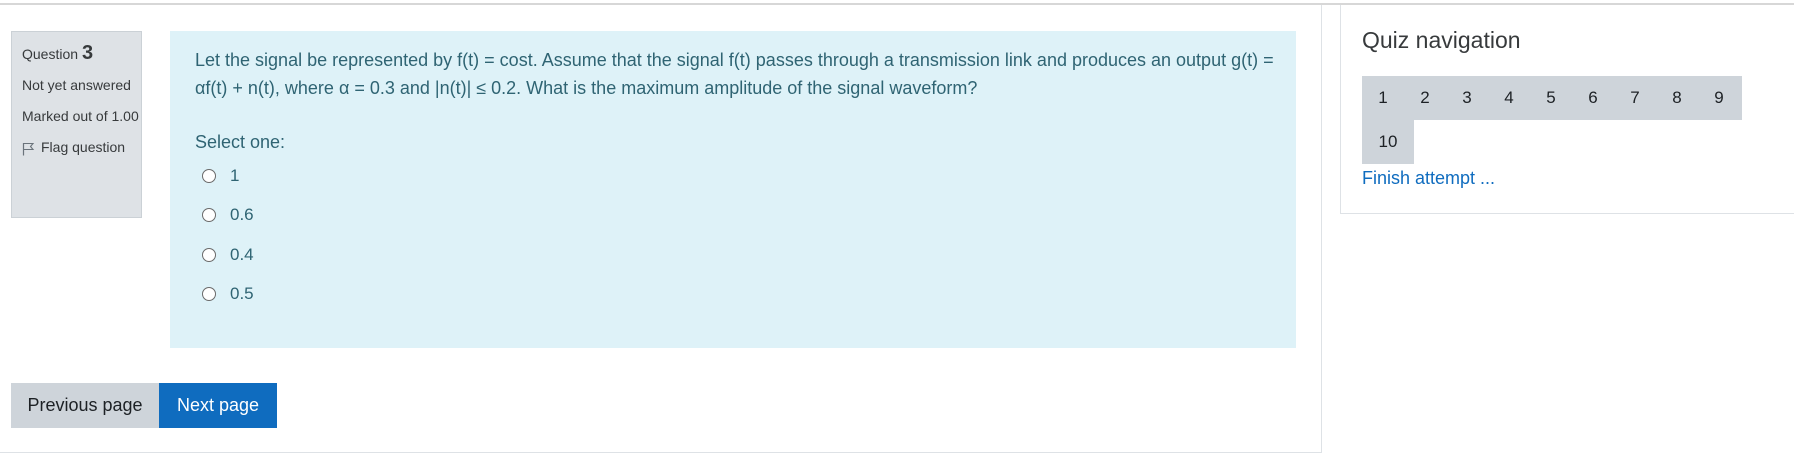 The height and width of the screenshot is (462, 1794). Describe the element at coordinates (235, 175) in the screenshot. I see `answer-option-label: 1` at that location.